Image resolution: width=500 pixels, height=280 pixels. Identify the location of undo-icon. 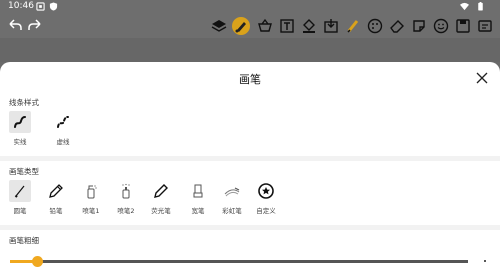
(15, 24).